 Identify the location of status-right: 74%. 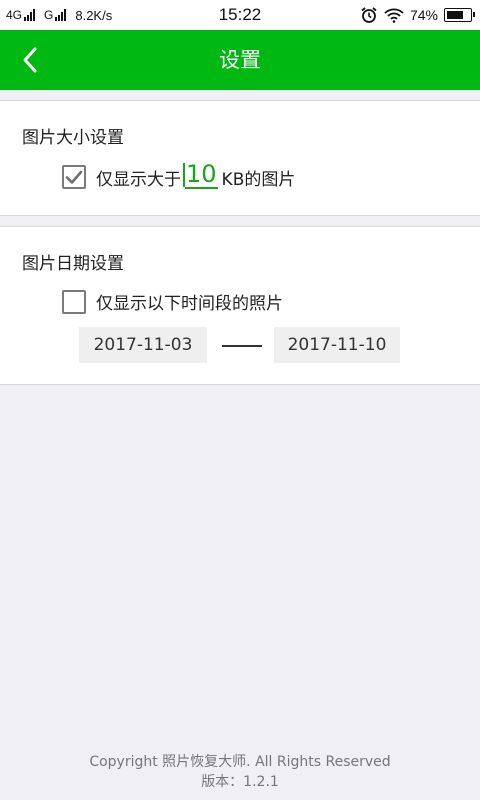
(417, 15).